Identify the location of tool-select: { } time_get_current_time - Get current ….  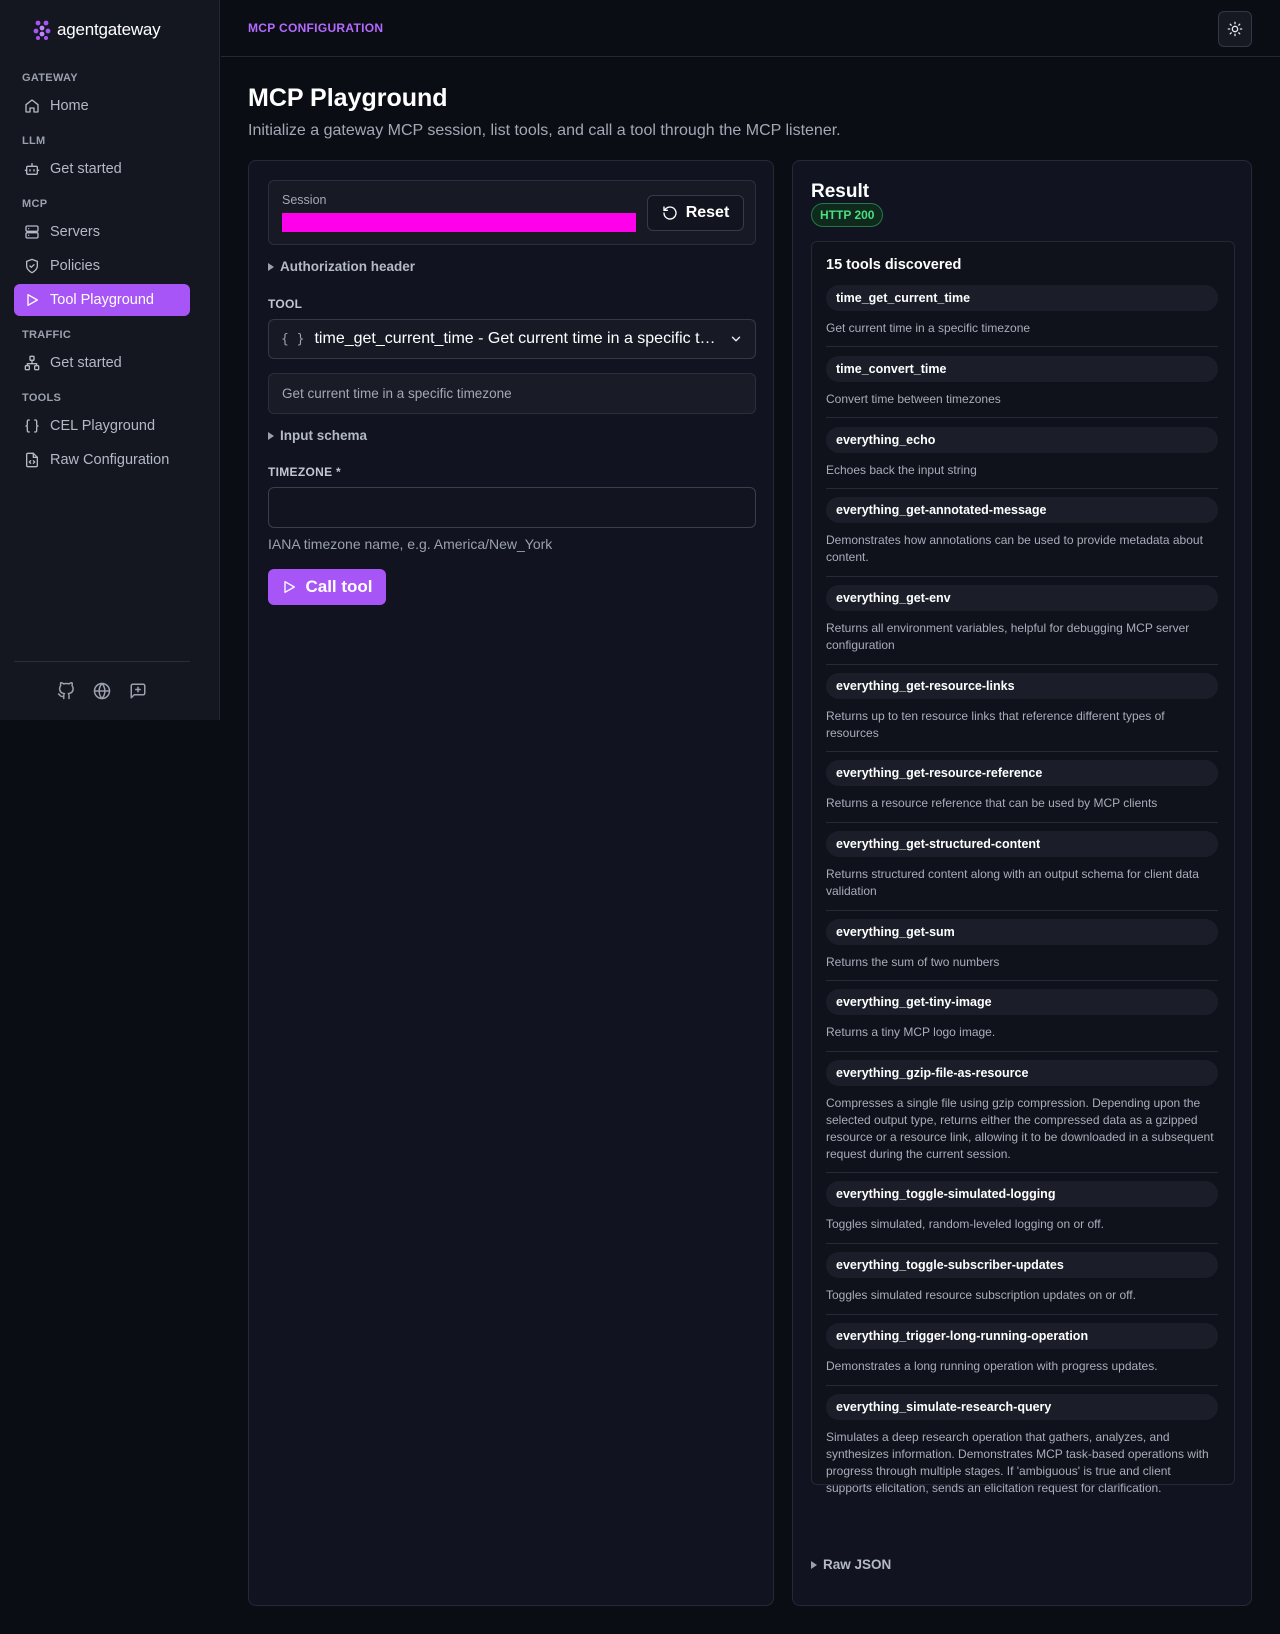
(512, 339).